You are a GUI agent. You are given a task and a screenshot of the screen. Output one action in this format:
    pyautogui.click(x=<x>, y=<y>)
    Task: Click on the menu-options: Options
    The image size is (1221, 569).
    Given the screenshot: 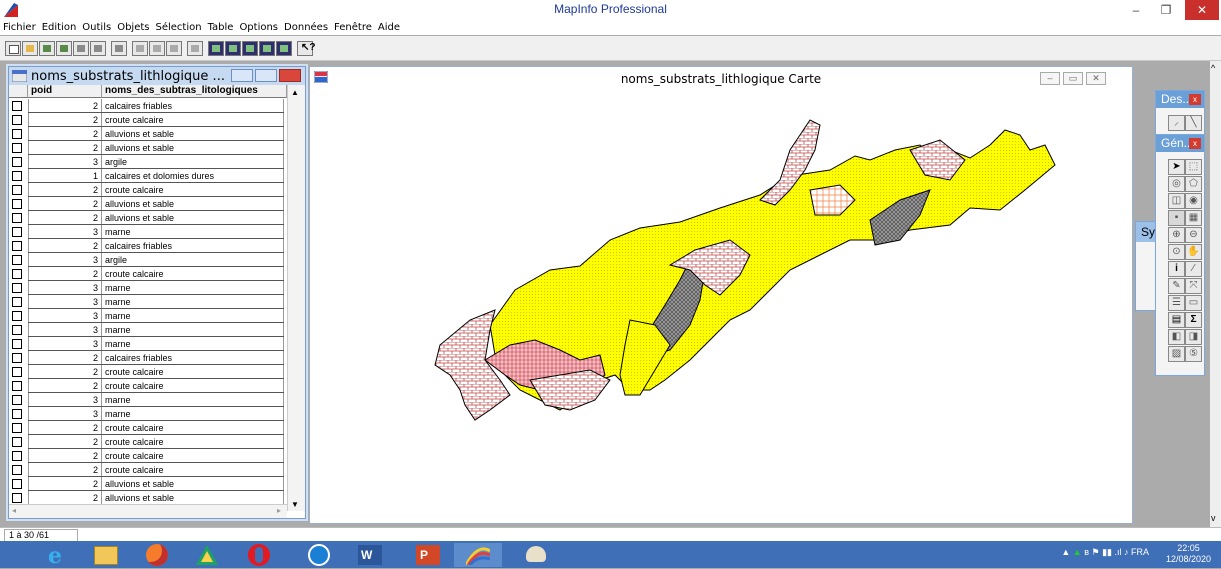 What is the action you would take?
    pyautogui.click(x=258, y=27)
    